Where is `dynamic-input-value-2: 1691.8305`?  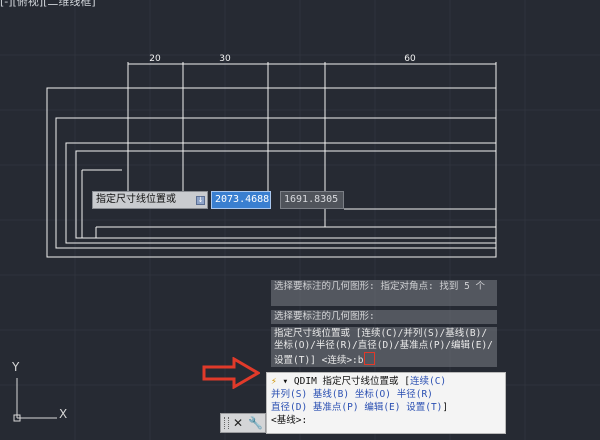 dynamic-input-value-2: 1691.8305 is located at coordinates (312, 200).